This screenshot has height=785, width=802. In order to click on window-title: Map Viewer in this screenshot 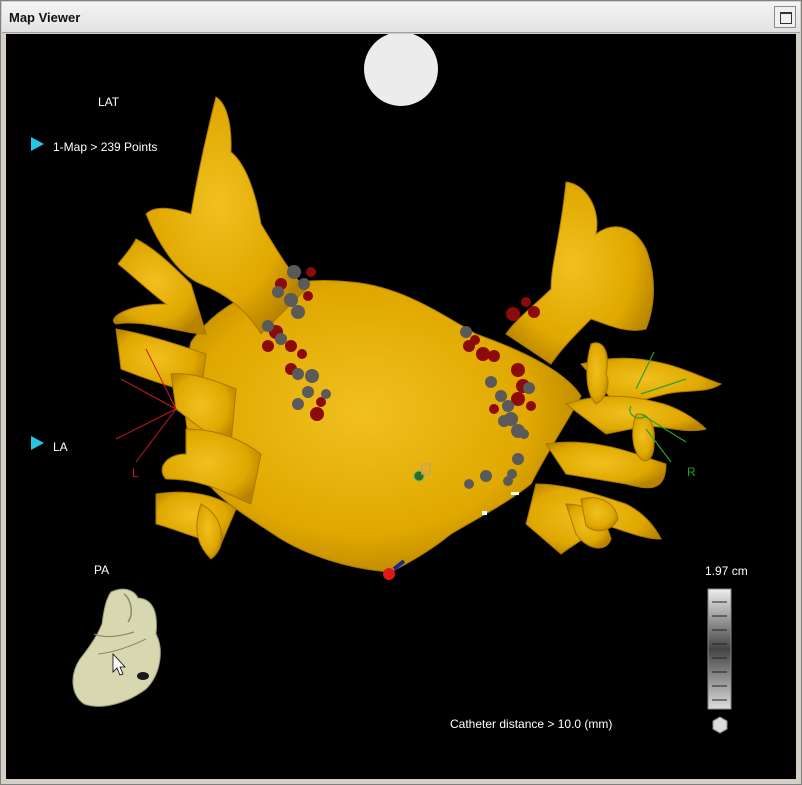, I will do `click(45, 17)`.